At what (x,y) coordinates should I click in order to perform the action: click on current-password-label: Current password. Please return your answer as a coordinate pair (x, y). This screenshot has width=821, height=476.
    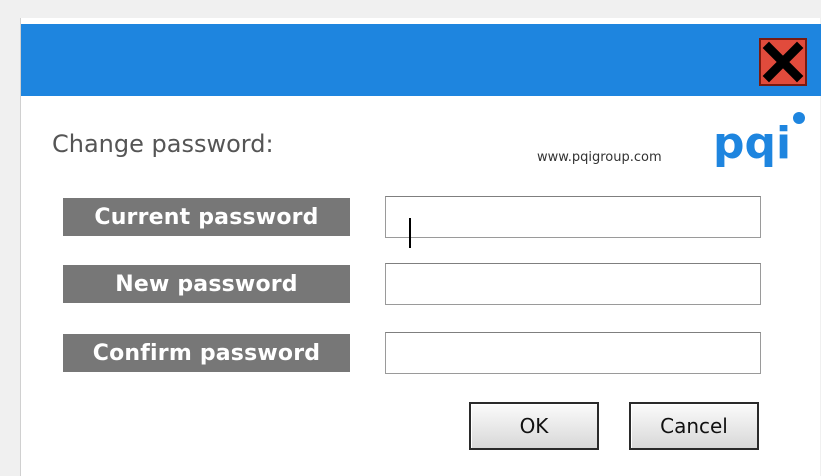
    Looking at the image, I should click on (206, 217).